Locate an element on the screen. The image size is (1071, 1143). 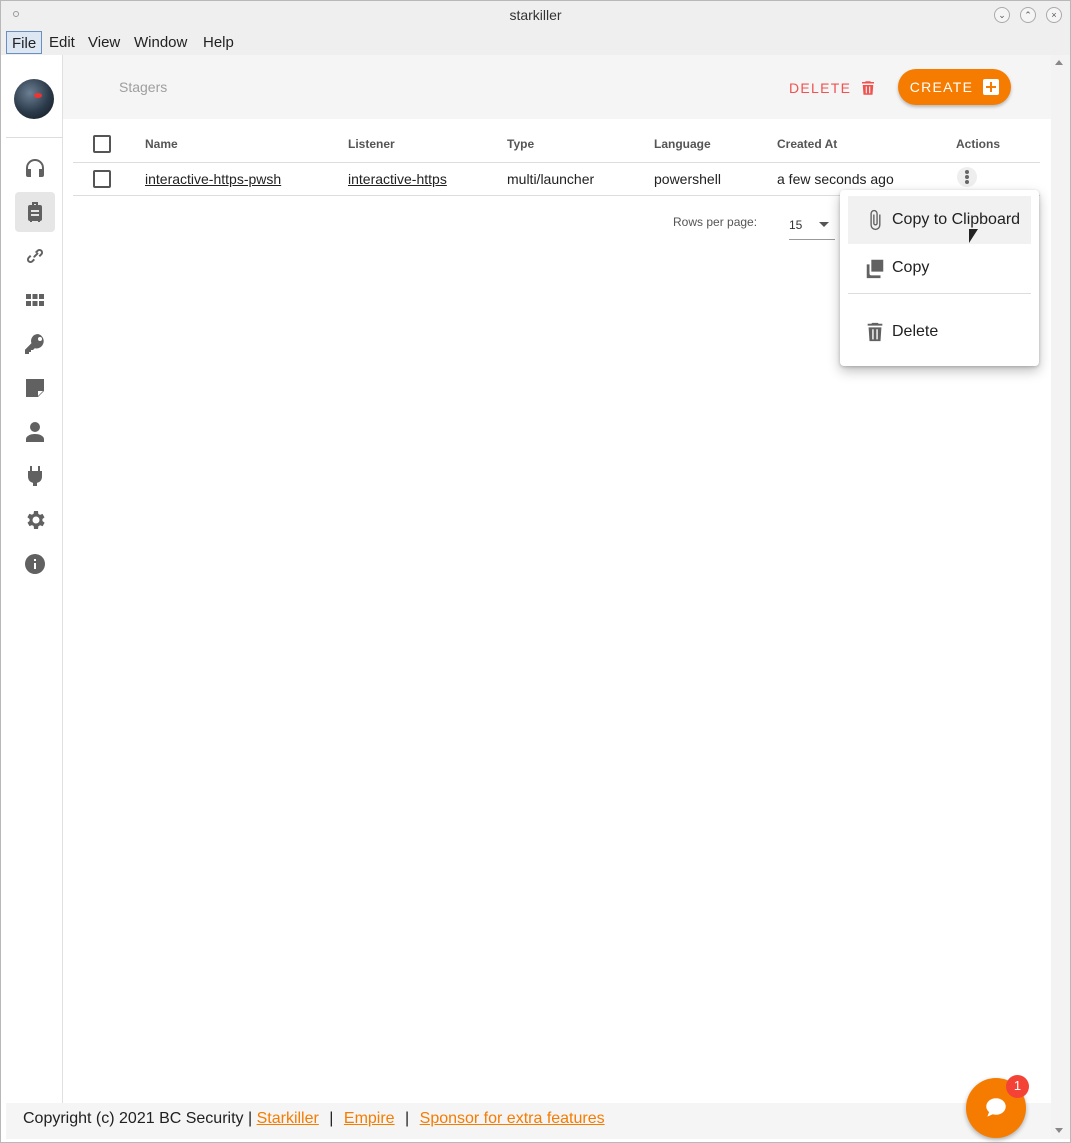
key-icon is located at coordinates (34, 344).